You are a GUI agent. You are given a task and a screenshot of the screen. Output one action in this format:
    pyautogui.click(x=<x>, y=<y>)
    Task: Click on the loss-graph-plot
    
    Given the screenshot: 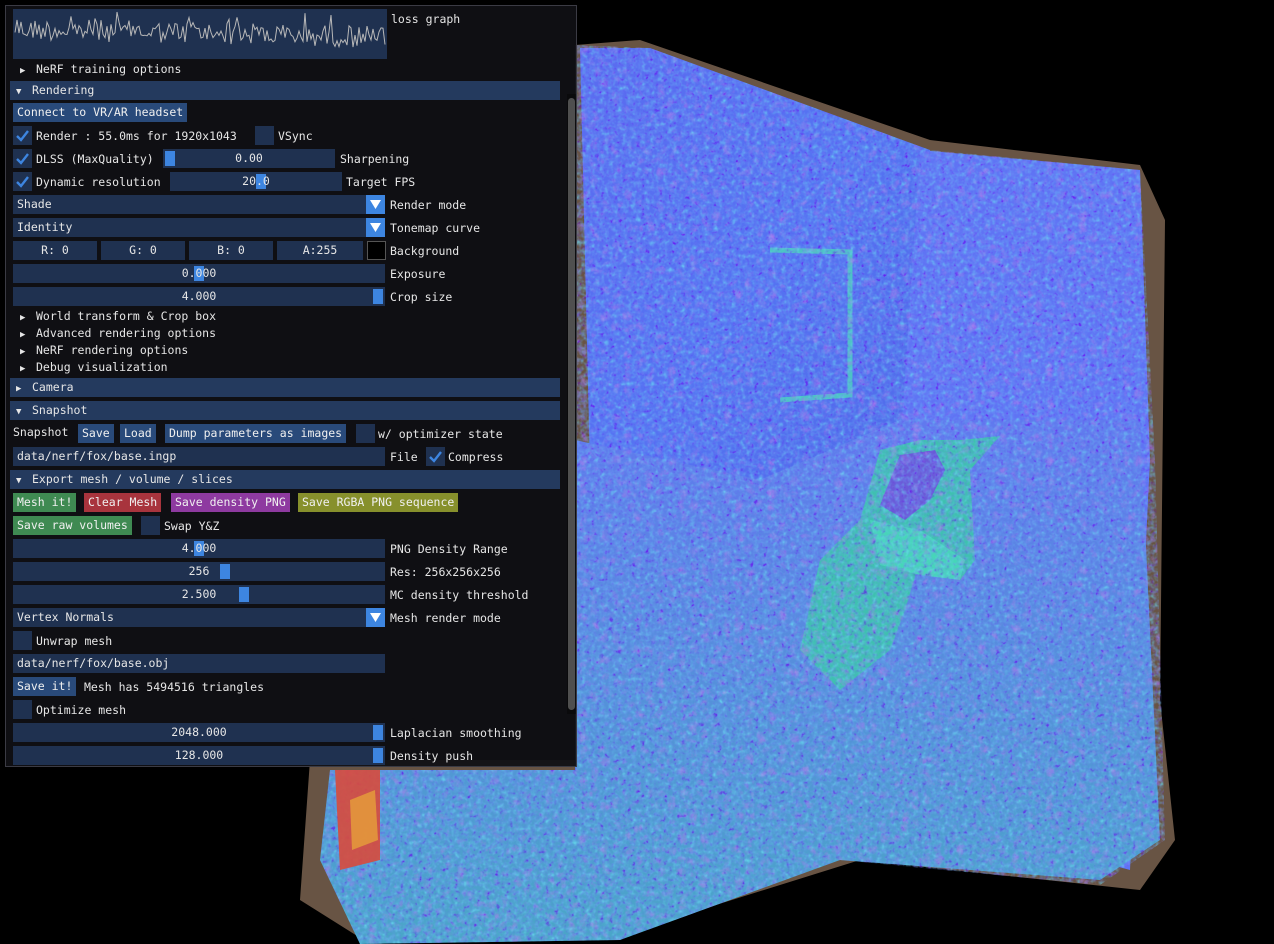 What is the action you would take?
    pyautogui.click(x=200, y=30)
    